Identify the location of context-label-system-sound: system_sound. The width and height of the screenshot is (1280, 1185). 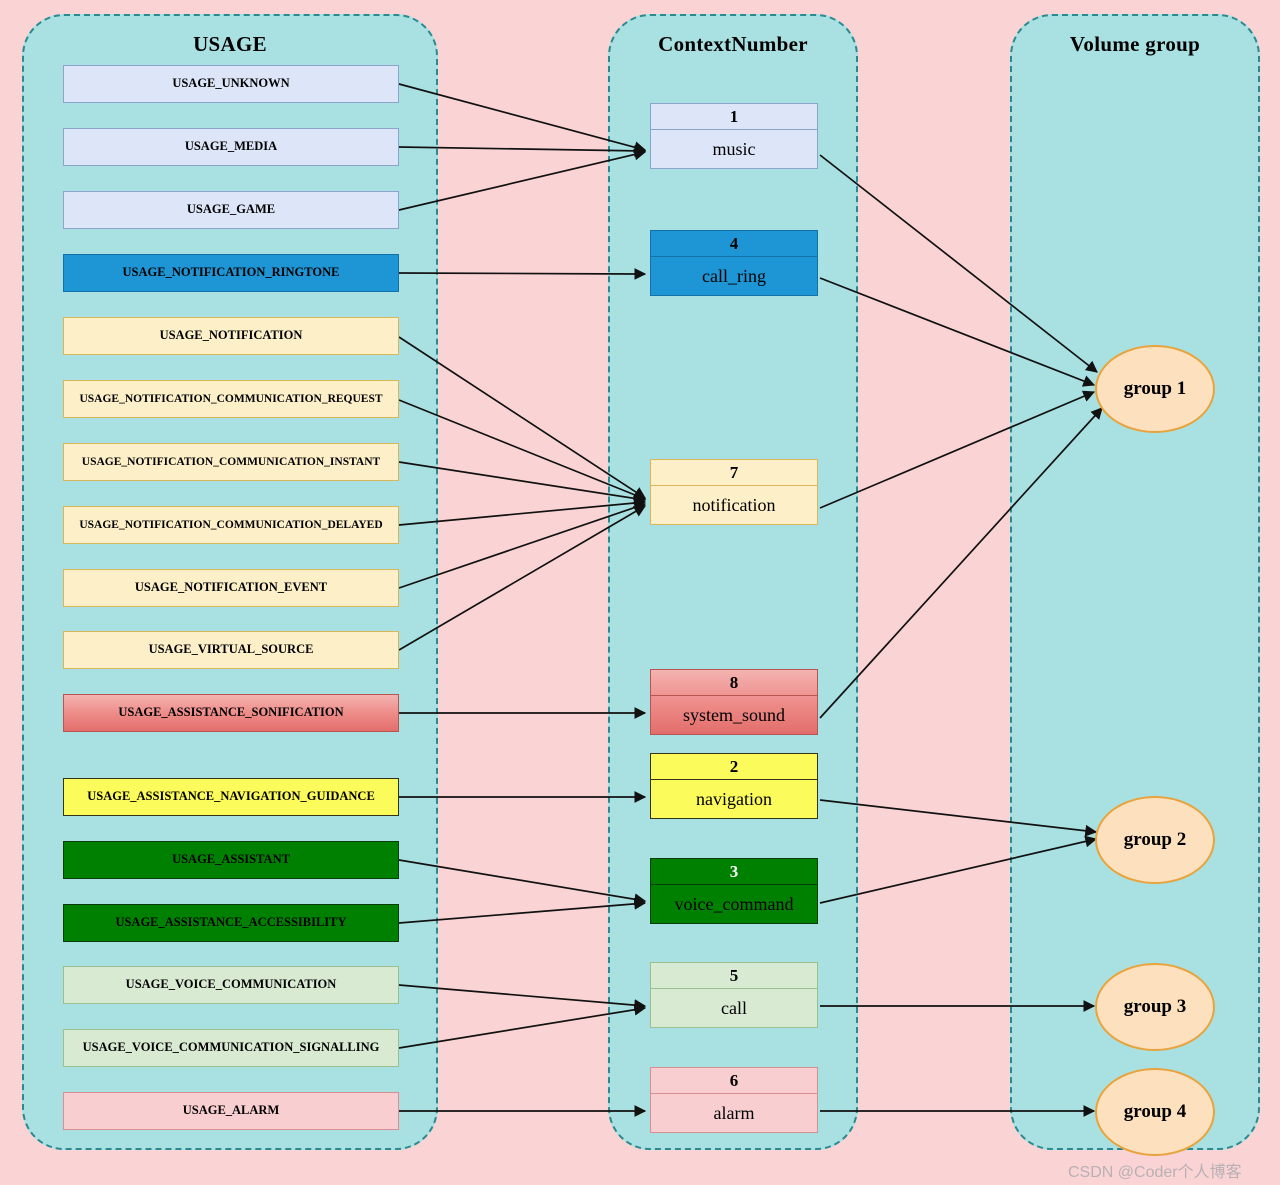
(733, 714).